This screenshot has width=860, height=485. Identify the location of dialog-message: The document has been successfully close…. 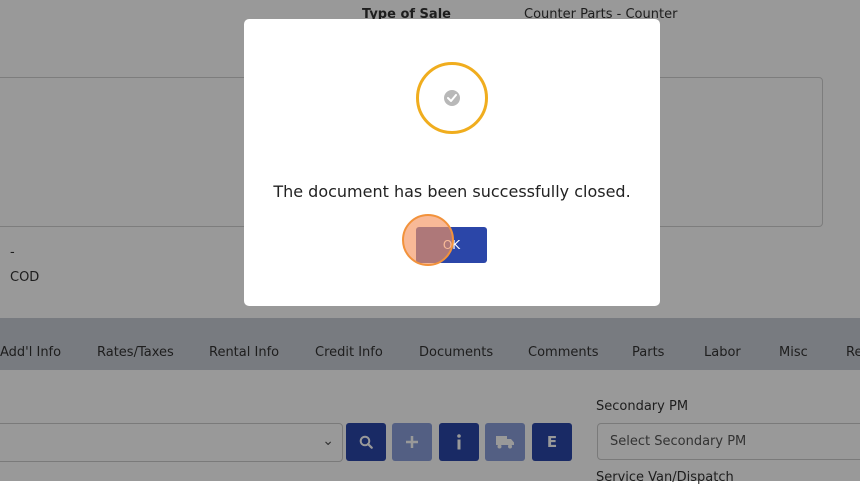
(452, 191).